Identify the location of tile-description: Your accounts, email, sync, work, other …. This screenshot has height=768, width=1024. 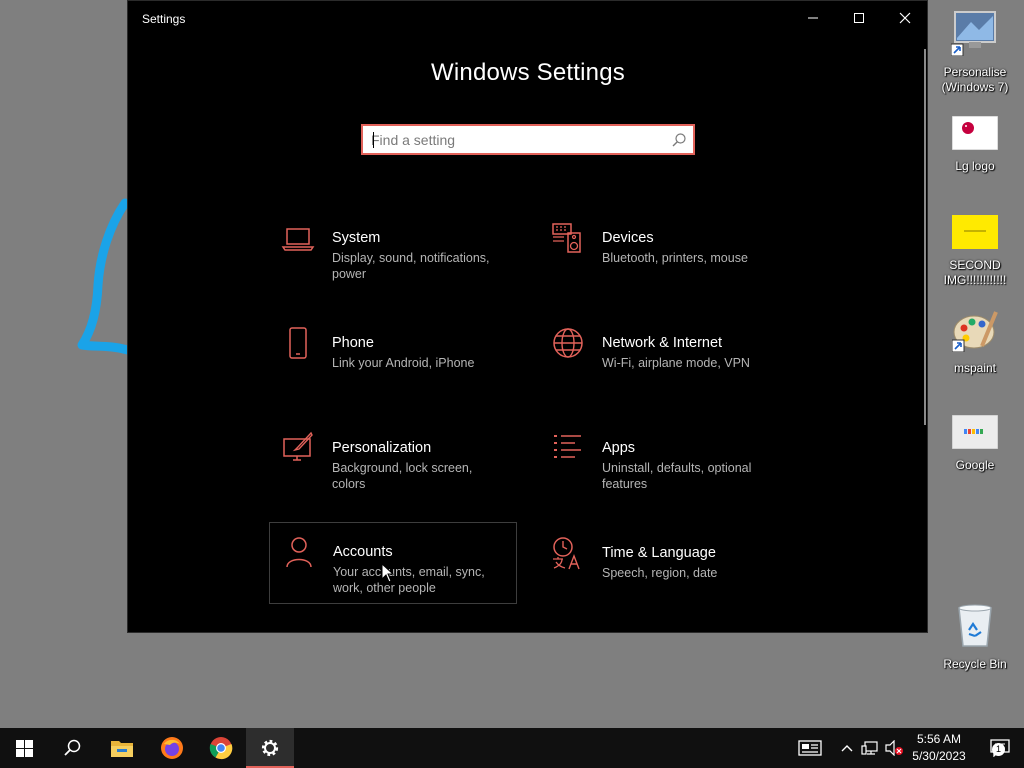
(409, 580).